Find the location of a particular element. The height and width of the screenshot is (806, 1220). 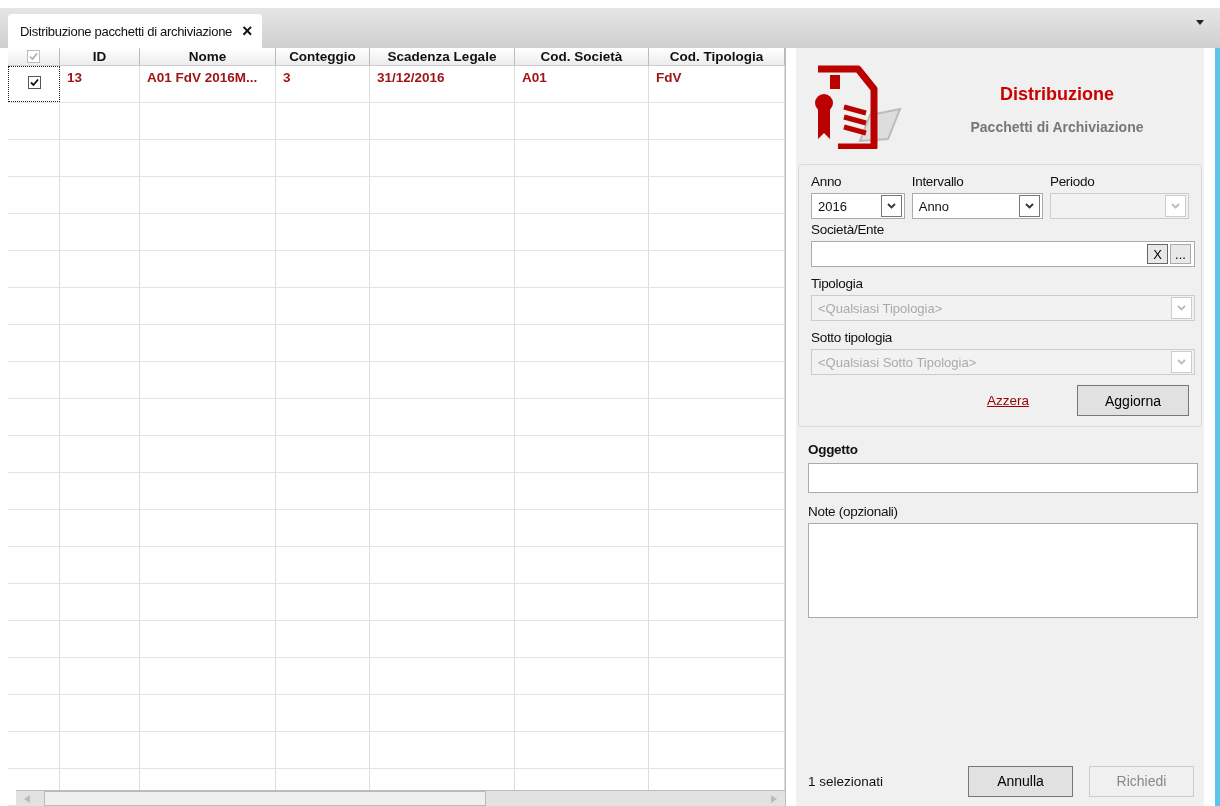

dropdown-field: 2016 is located at coordinates (858, 206).